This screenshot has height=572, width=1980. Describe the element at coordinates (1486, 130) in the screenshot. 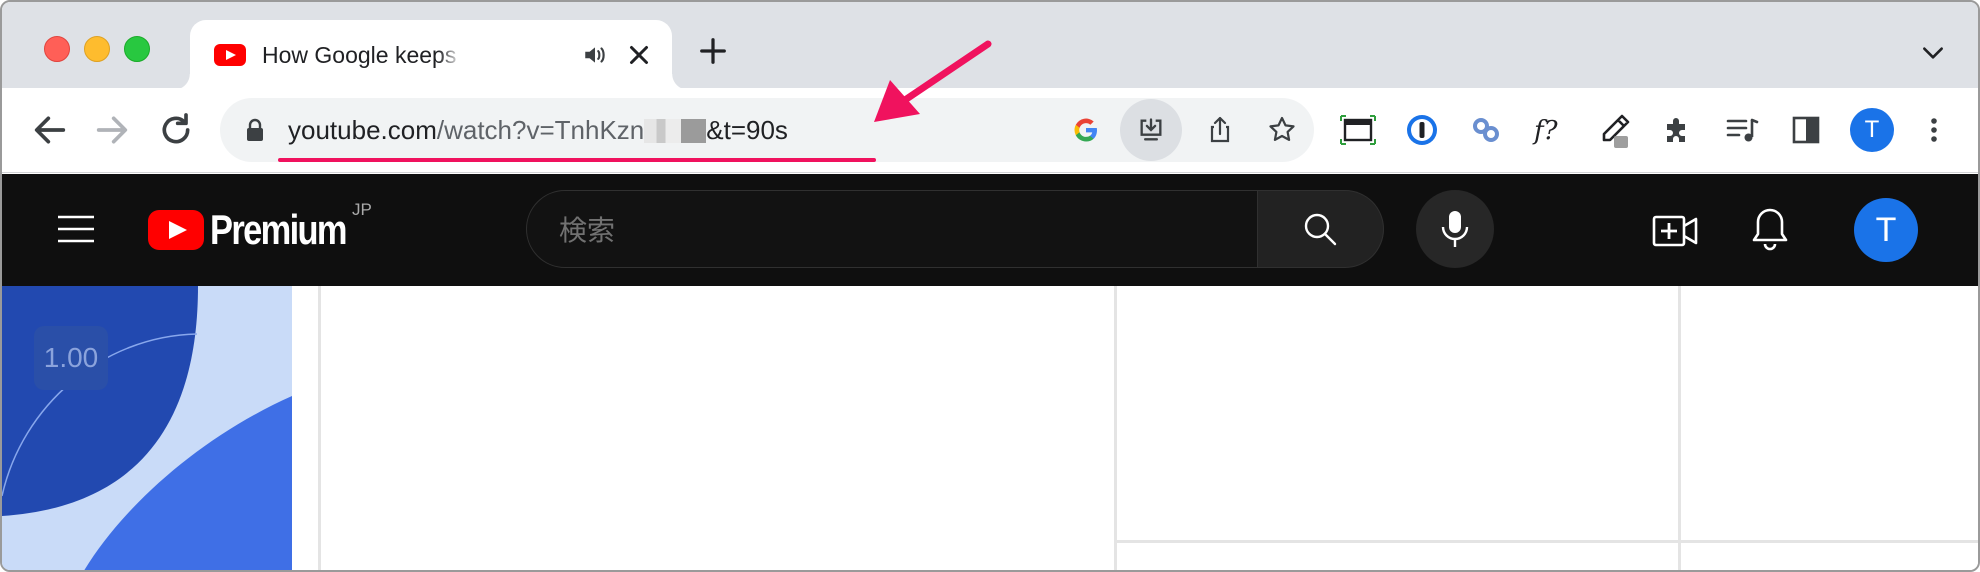

I see `link-icon` at that location.